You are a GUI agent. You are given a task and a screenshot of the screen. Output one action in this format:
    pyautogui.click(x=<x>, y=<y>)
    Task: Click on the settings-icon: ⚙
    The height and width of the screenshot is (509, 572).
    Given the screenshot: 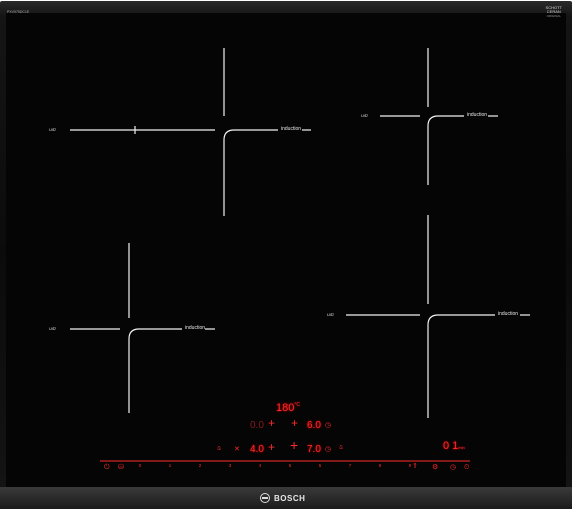 What is the action you would take?
    pyautogui.click(x=435, y=468)
    